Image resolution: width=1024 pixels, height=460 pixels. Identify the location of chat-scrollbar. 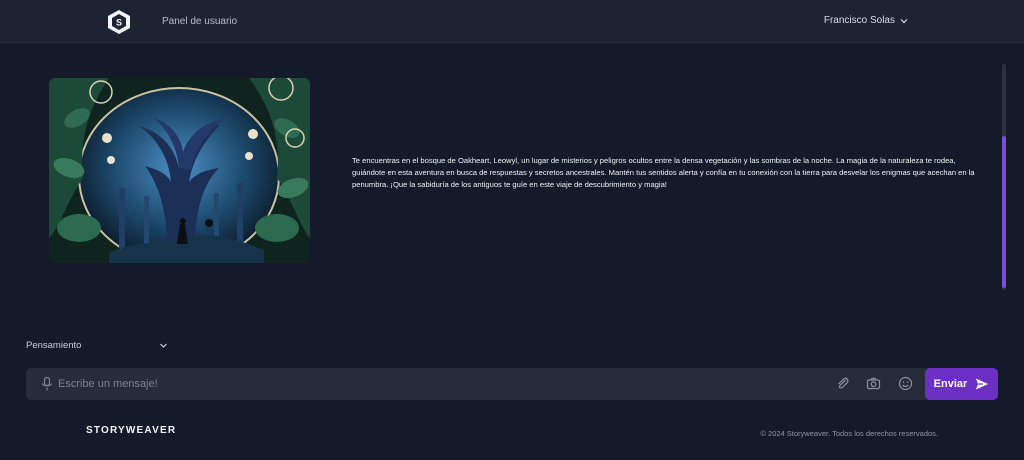
(1004, 177).